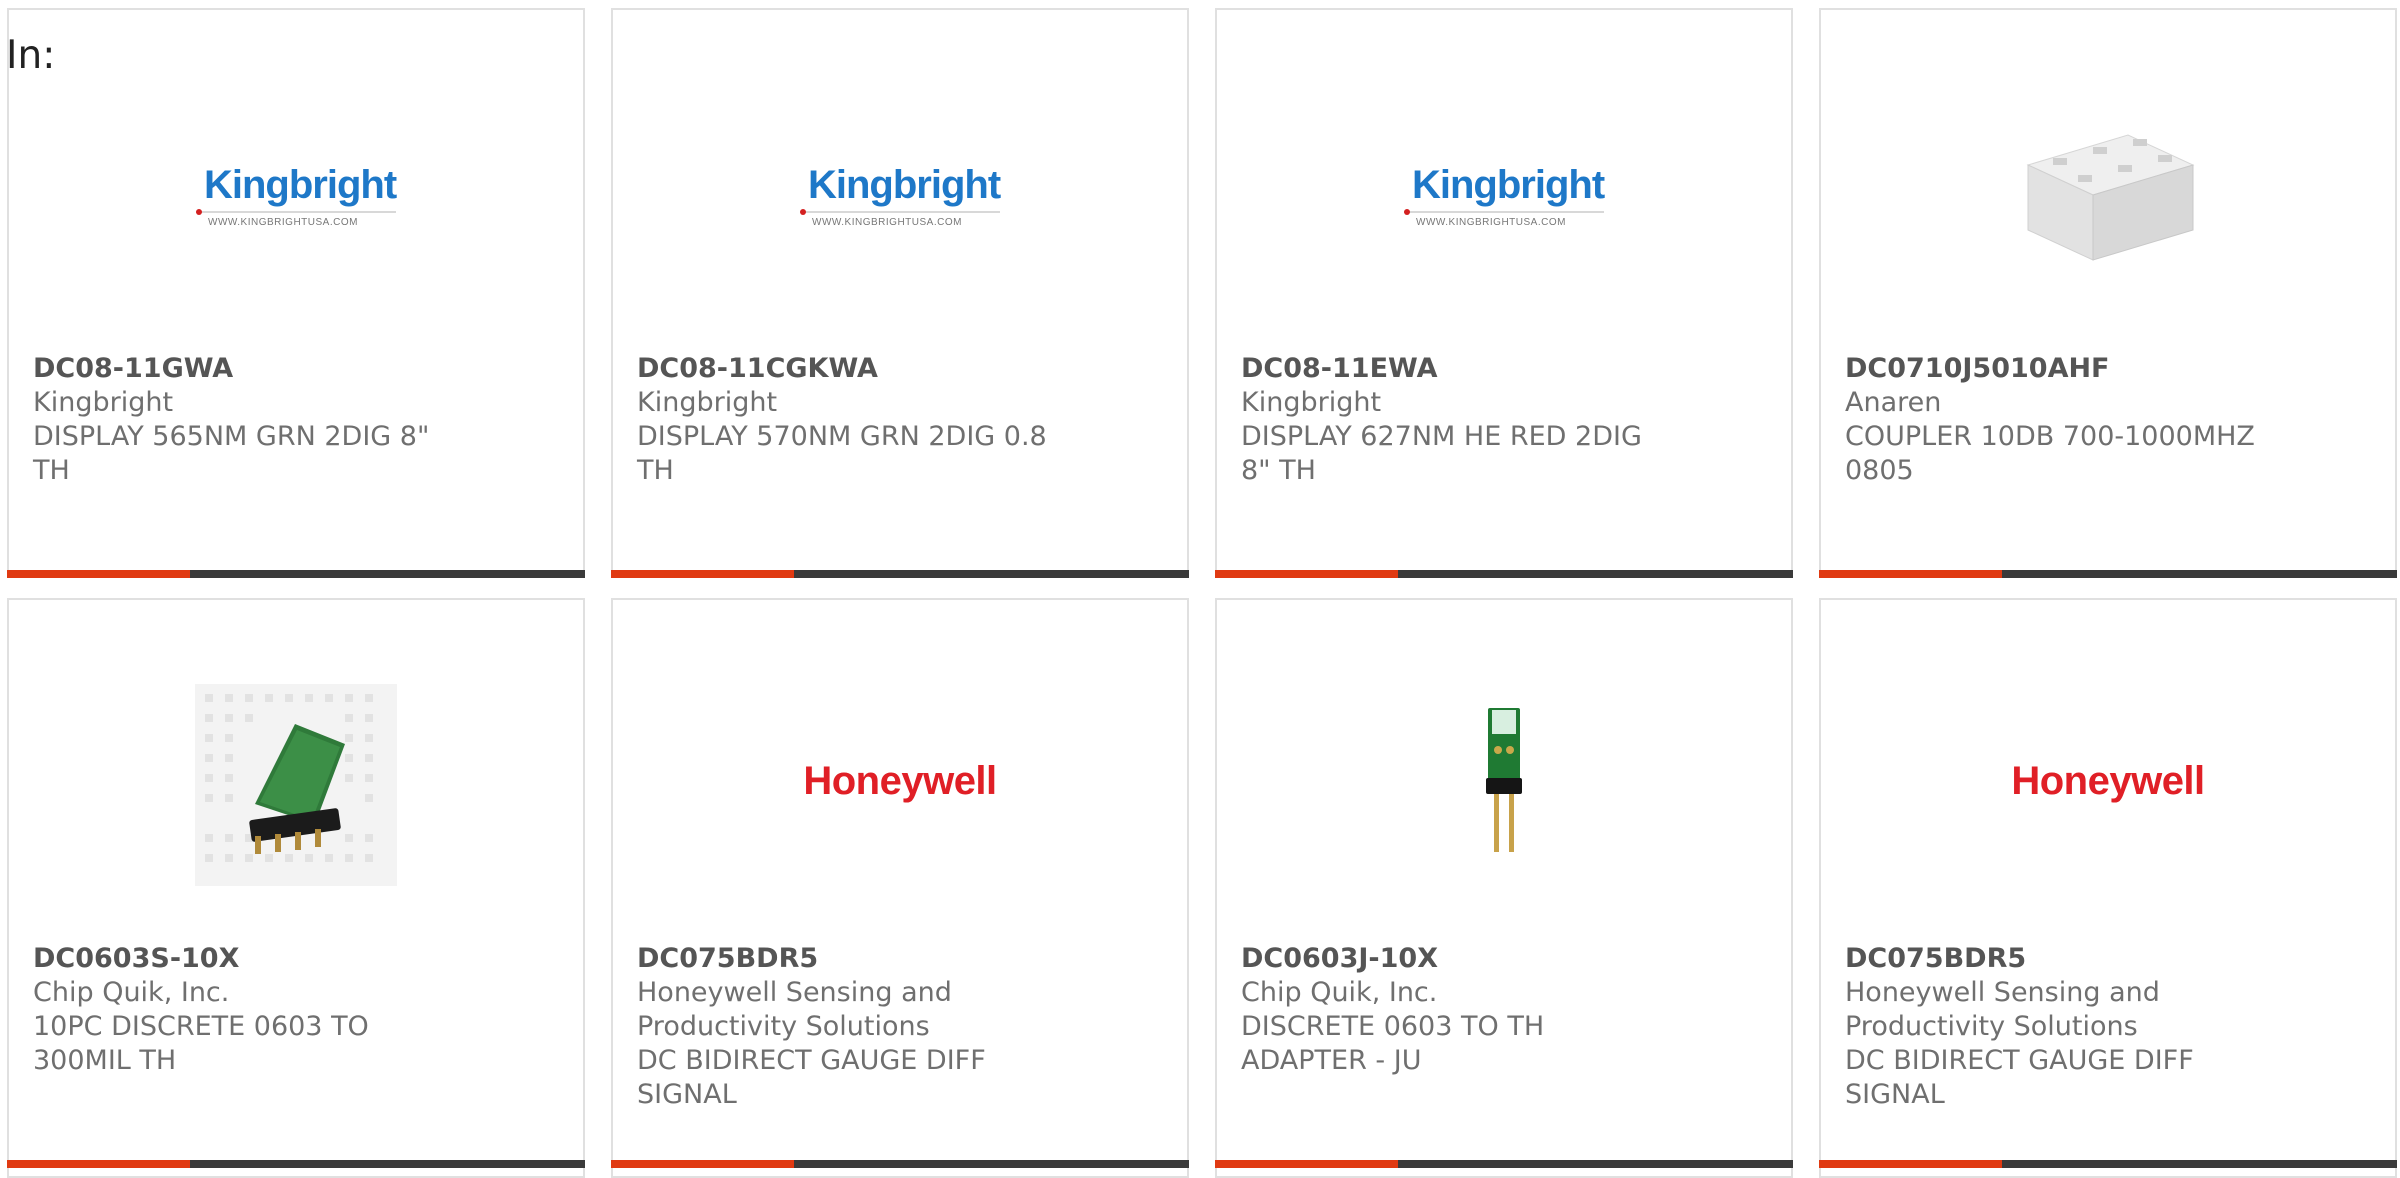 The image size is (2400, 1178). What do you see at coordinates (842, 453) in the screenshot?
I see `description: DISPLAY 570NM GRN 2DIG 0.8 TH` at bounding box center [842, 453].